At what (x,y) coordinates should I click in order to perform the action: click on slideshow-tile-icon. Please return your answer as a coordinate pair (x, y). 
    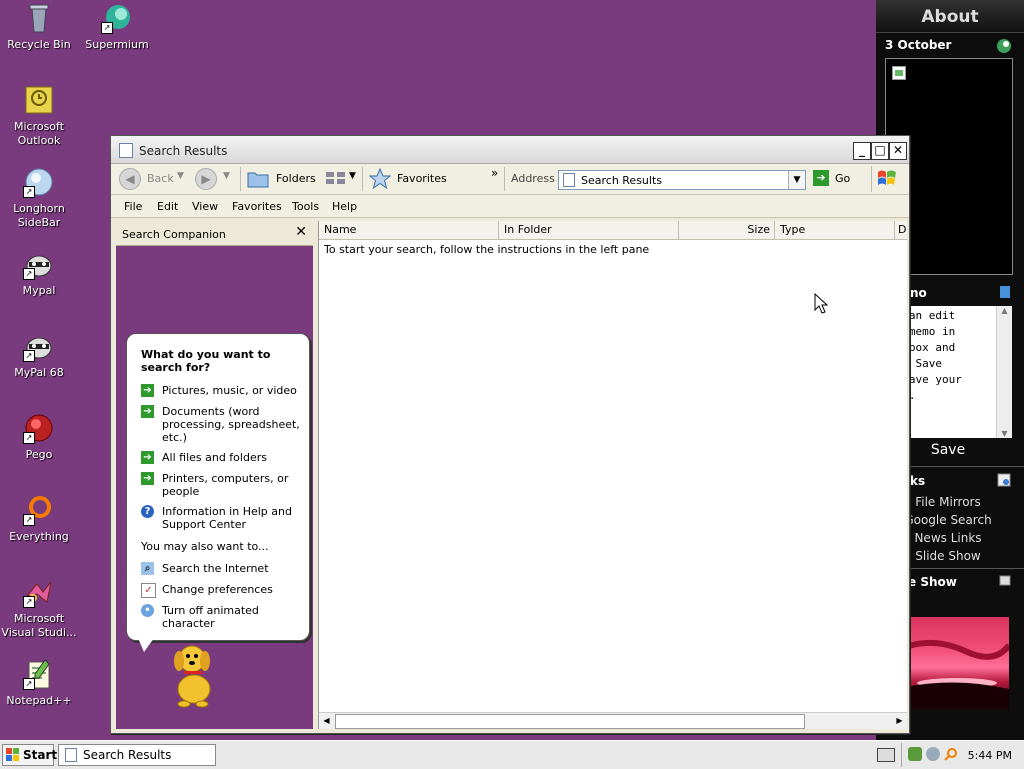
    Looking at the image, I should click on (1005, 581).